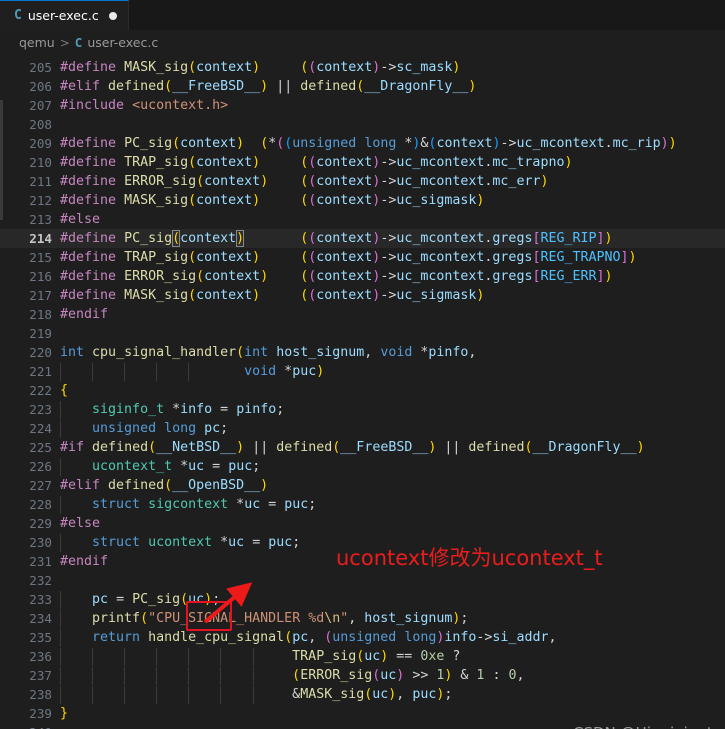  Describe the element at coordinates (40, 713) in the screenshot. I see `line-number: 239` at that location.